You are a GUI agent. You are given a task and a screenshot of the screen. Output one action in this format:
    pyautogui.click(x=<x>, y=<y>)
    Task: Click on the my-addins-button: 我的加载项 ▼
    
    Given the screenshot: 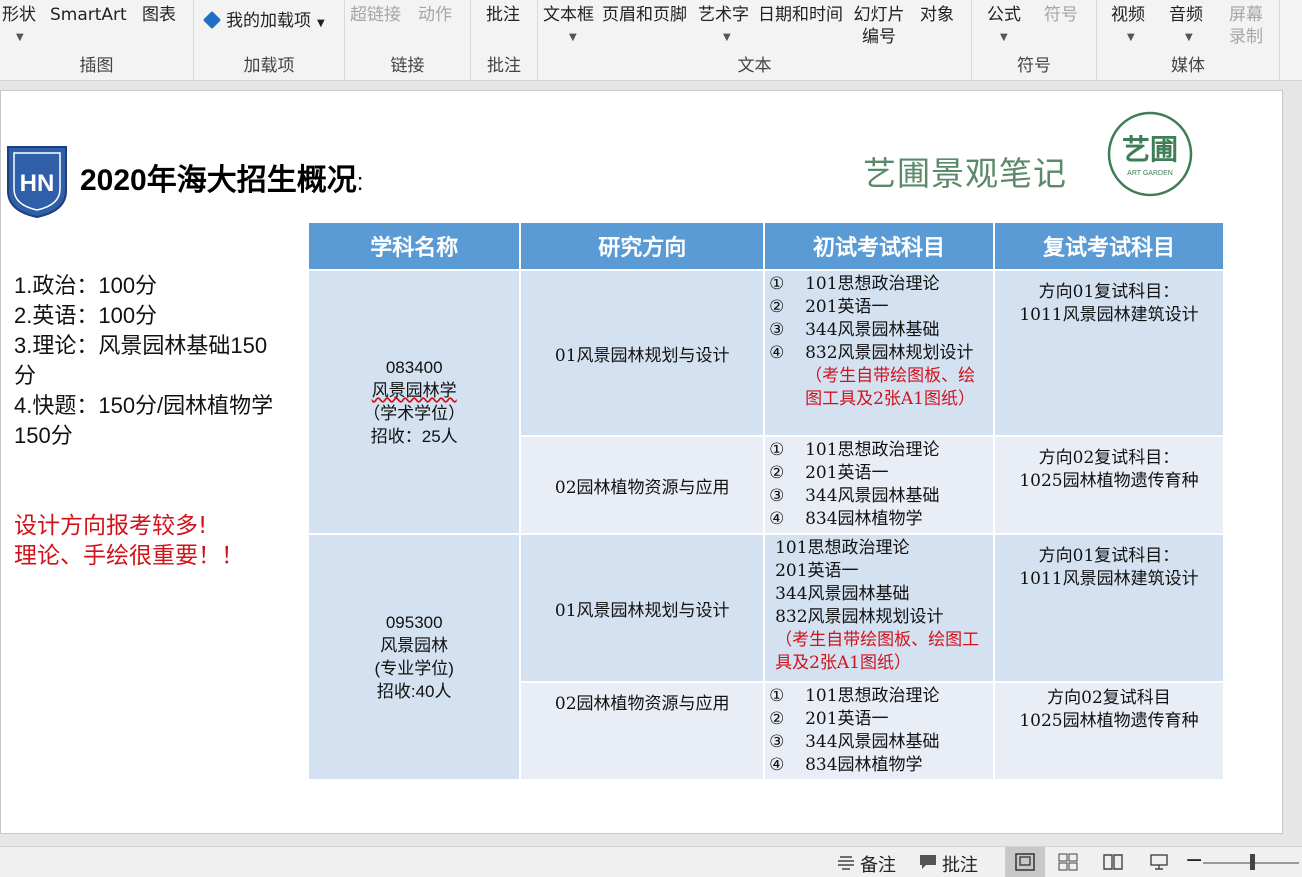 What is the action you would take?
    pyautogui.click(x=263, y=22)
    